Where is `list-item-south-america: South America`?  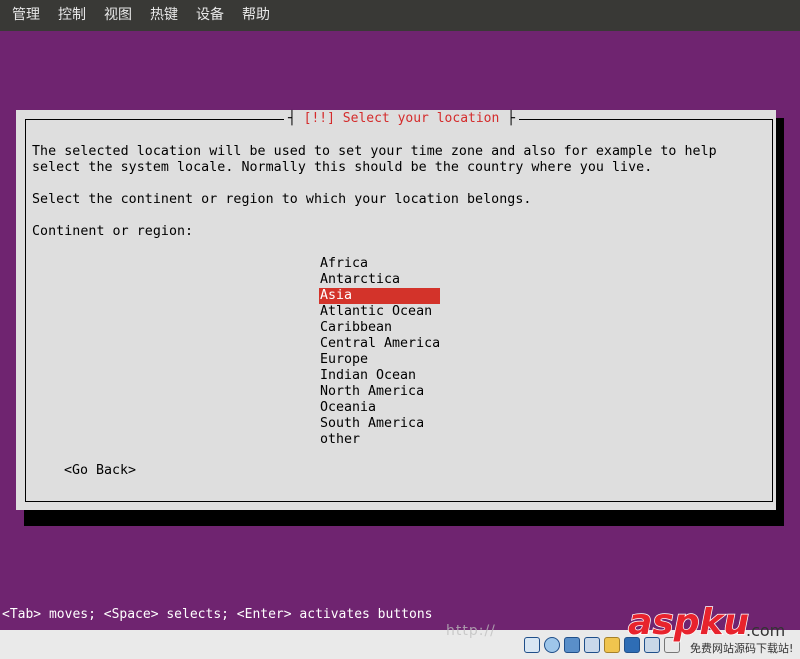
list-item-south-america: South America is located at coordinates (379, 424).